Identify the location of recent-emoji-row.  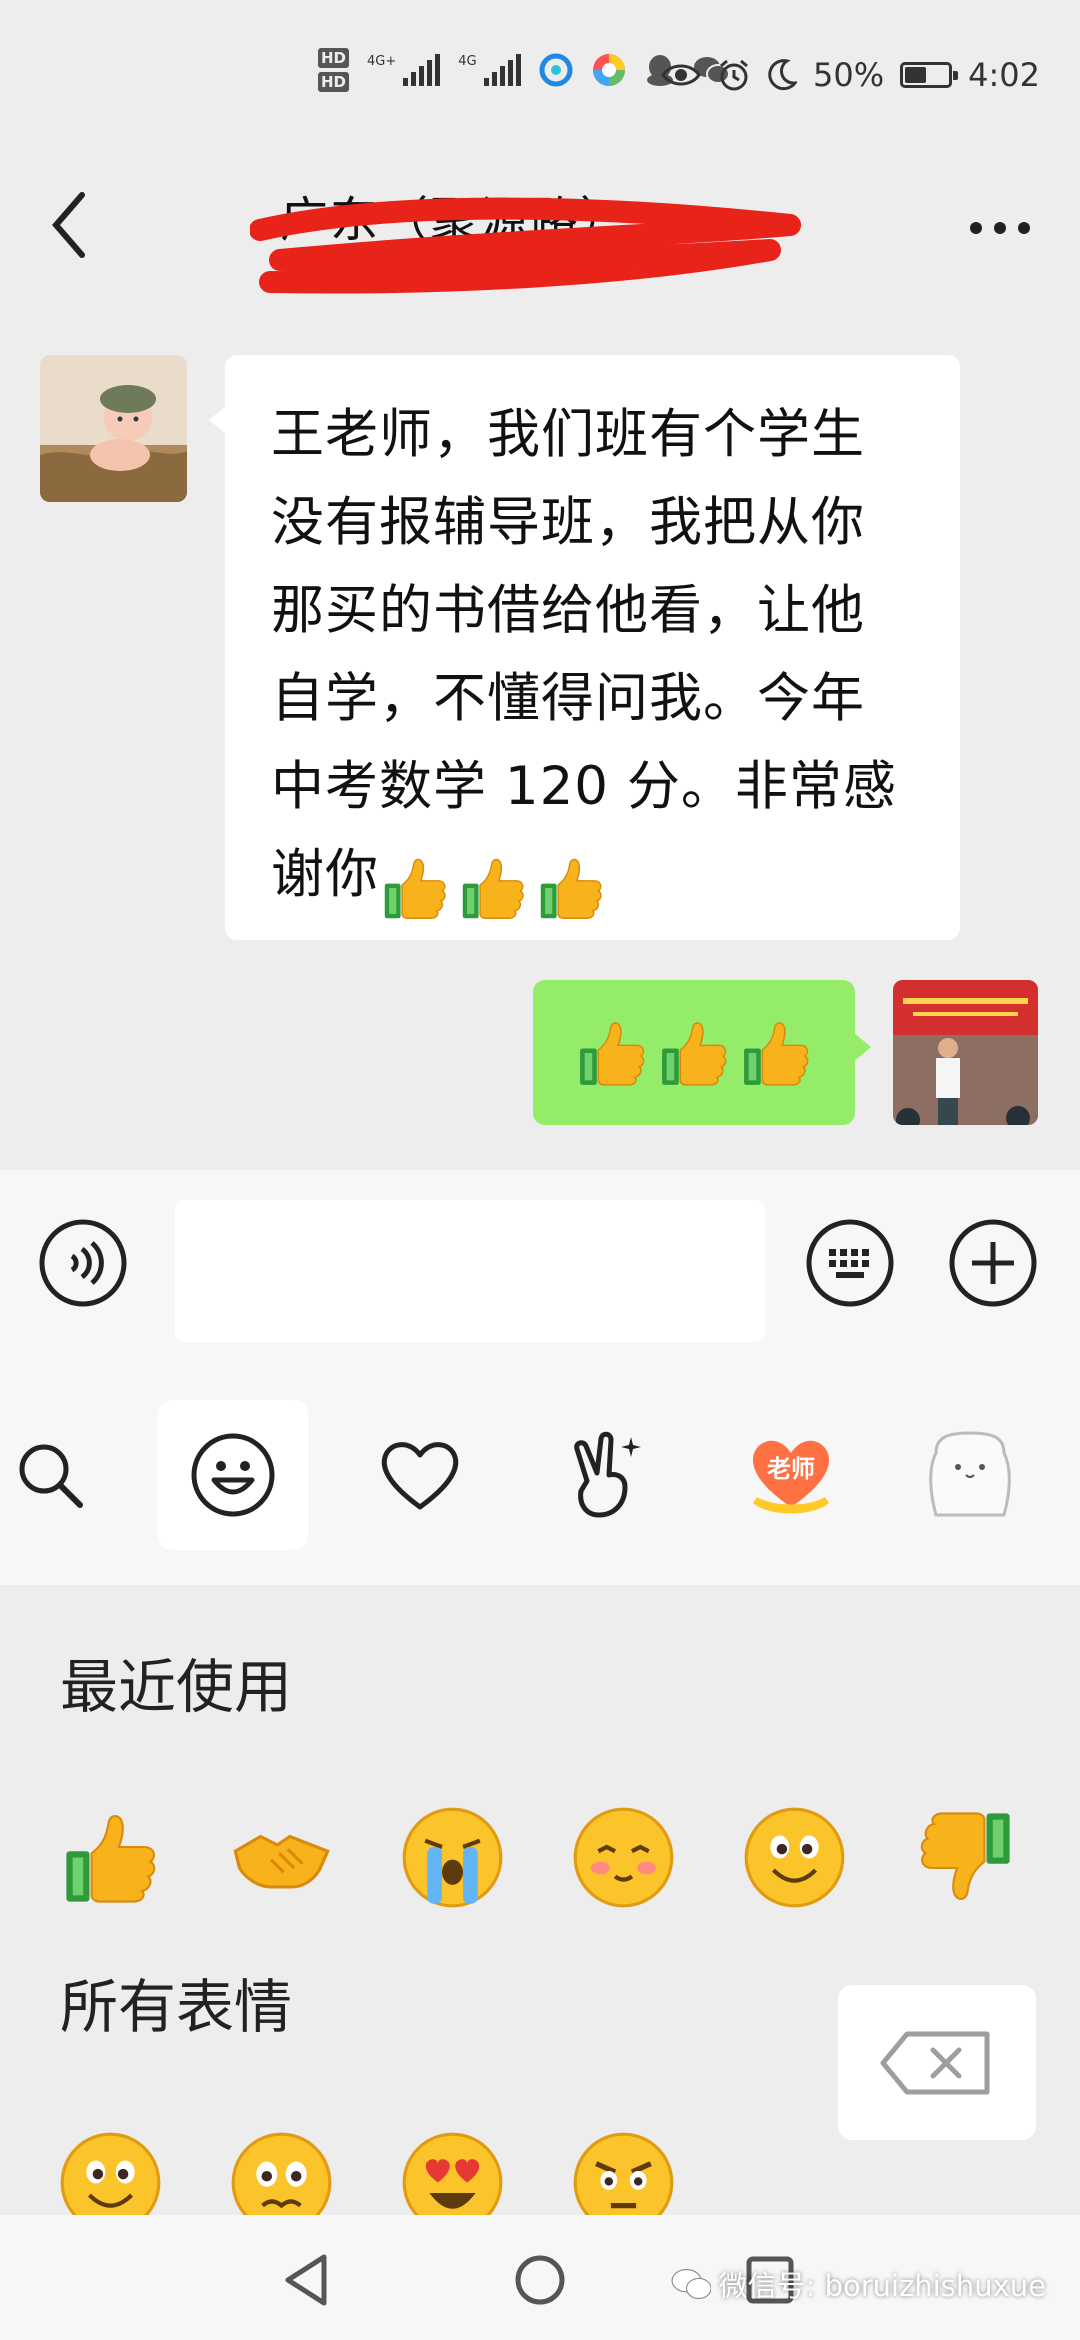
(538, 1857).